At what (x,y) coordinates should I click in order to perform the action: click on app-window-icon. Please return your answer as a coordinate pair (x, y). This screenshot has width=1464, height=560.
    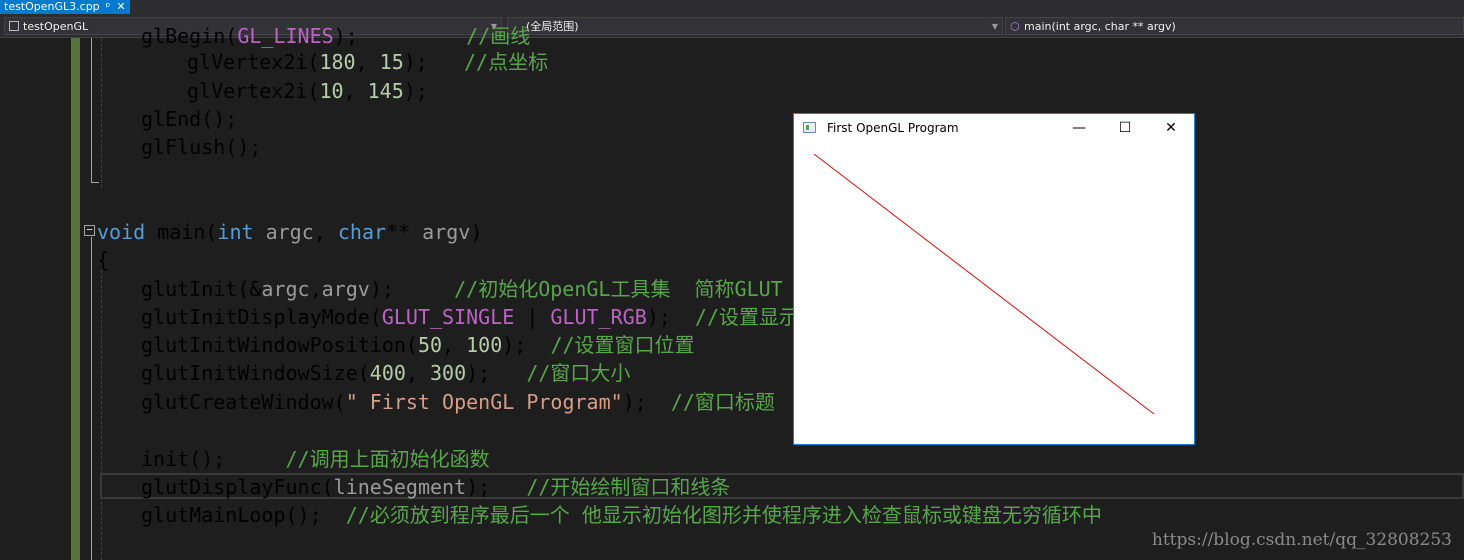
    Looking at the image, I should click on (809, 127).